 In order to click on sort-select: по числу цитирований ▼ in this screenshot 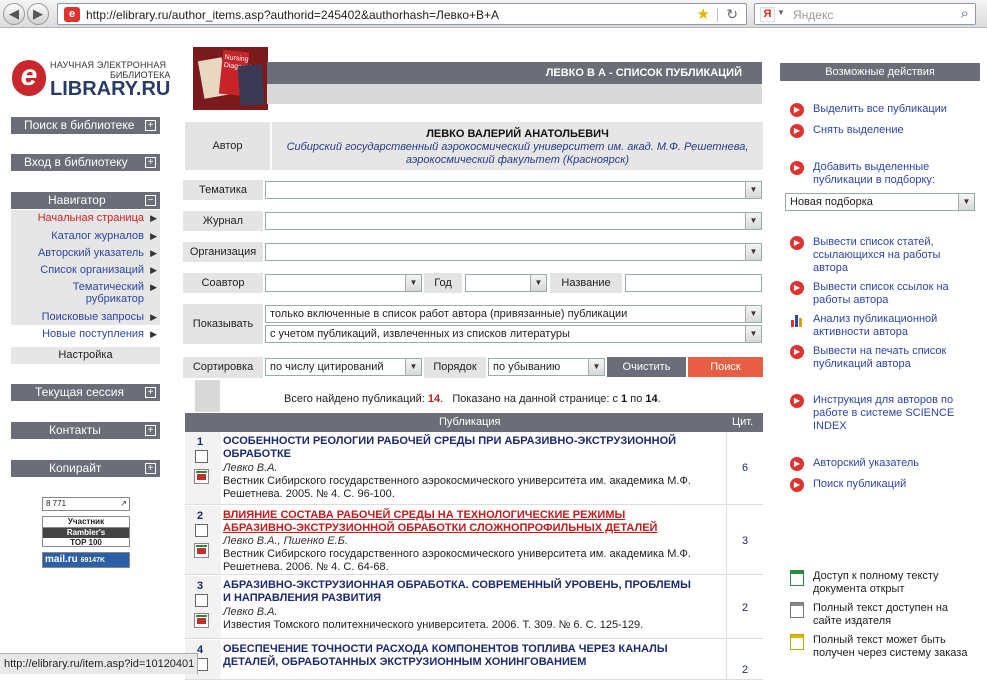, I will do `click(343, 367)`.